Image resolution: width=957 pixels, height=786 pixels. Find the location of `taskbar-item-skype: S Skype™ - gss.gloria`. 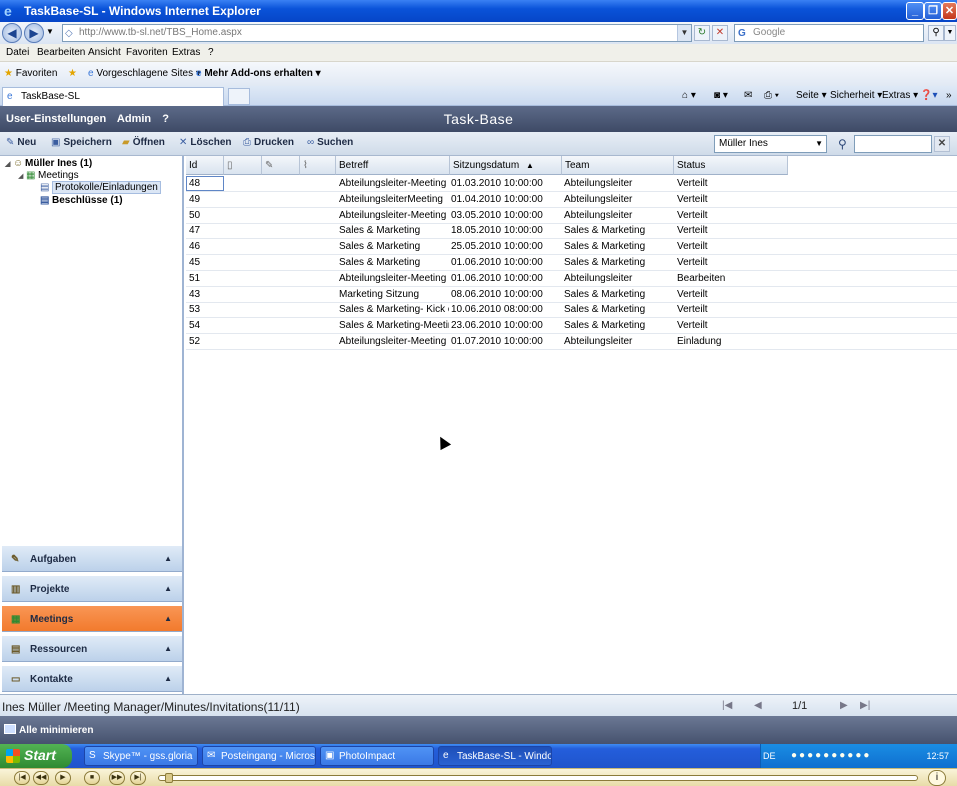

taskbar-item-skype: S Skype™ - gss.gloria is located at coordinates (141, 756).